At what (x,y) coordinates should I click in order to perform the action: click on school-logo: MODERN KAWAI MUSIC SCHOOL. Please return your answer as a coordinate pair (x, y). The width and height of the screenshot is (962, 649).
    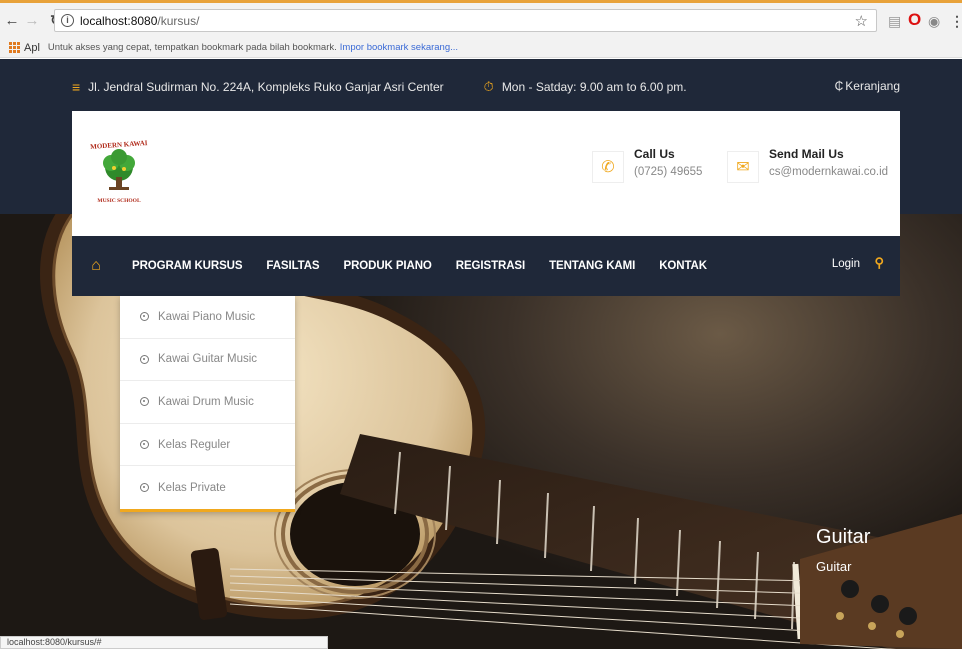
    Looking at the image, I should click on (119, 171).